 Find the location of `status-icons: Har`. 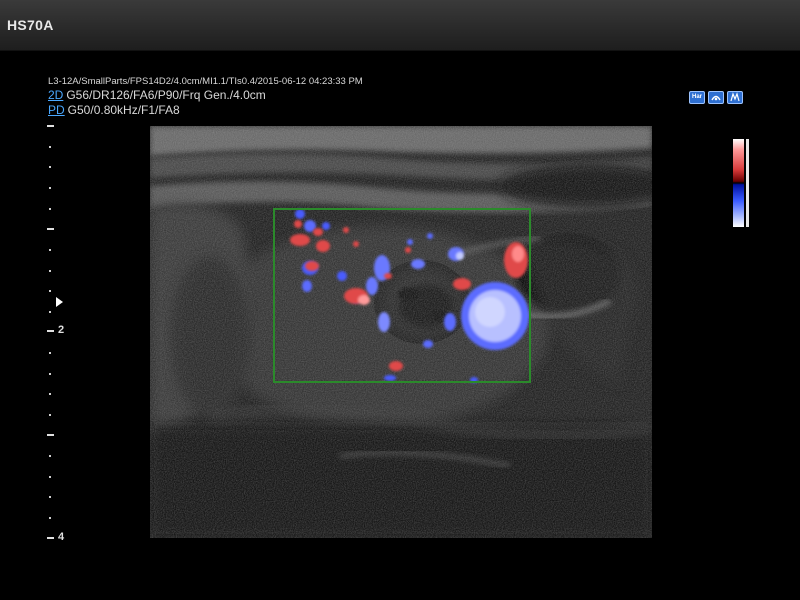

status-icons: Har is located at coordinates (716, 97).